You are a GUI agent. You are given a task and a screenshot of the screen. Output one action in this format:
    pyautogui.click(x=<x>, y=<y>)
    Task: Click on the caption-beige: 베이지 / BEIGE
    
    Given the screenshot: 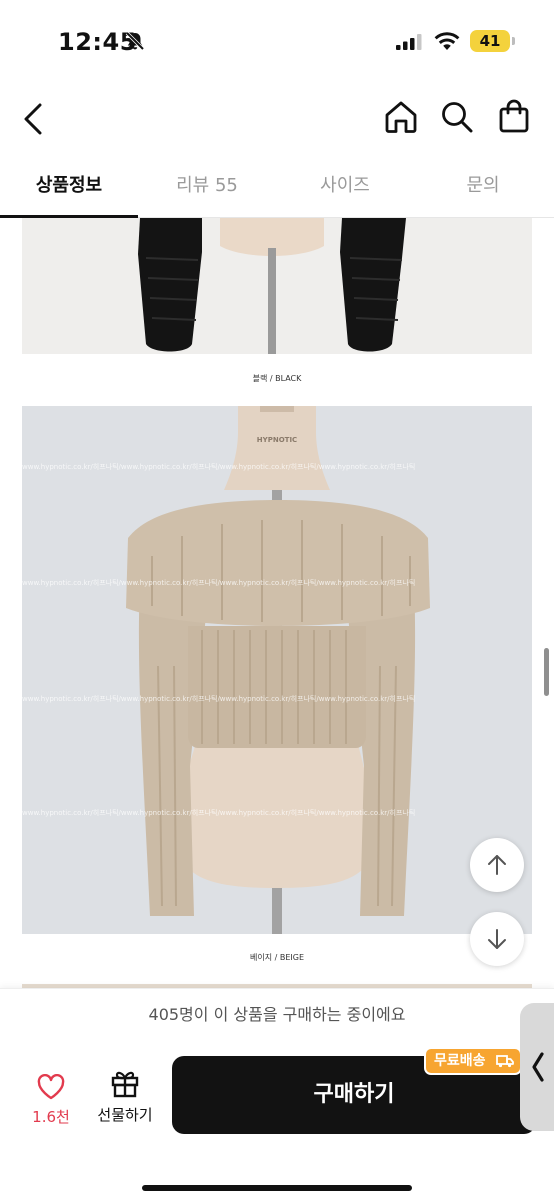 What is the action you would take?
    pyautogui.click(x=277, y=957)
    